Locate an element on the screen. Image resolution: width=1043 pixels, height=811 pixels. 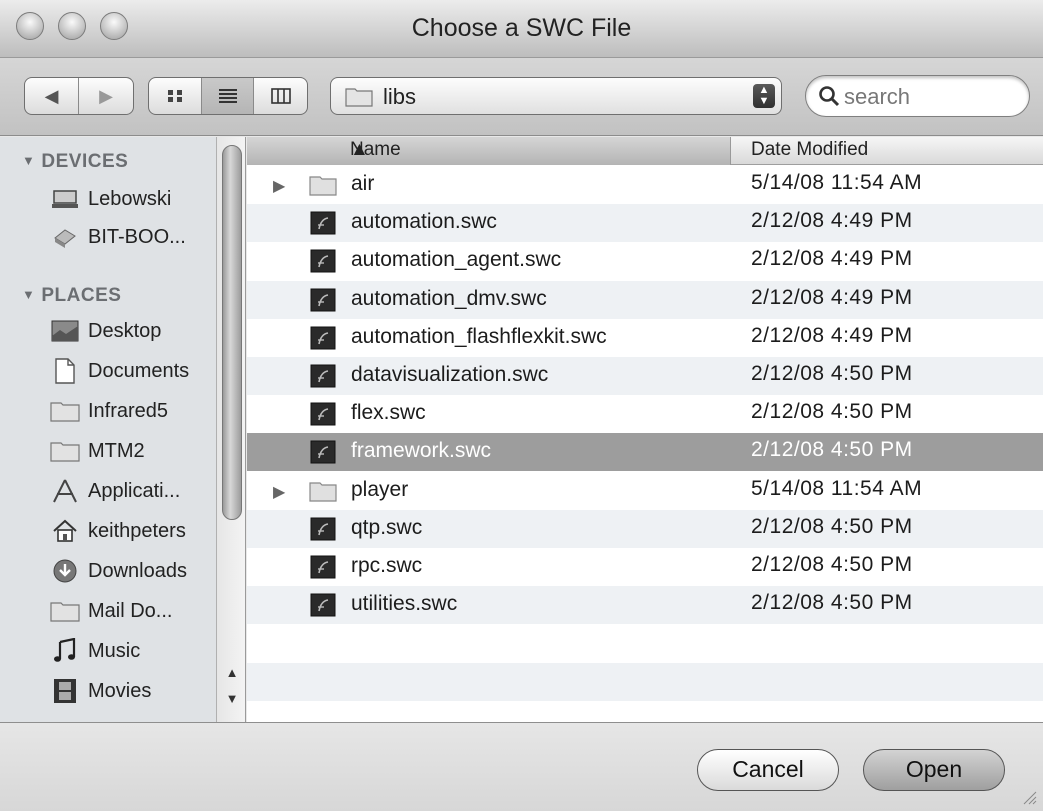
title-bar: Choose a SWC File is located at coordinates (521, 29).